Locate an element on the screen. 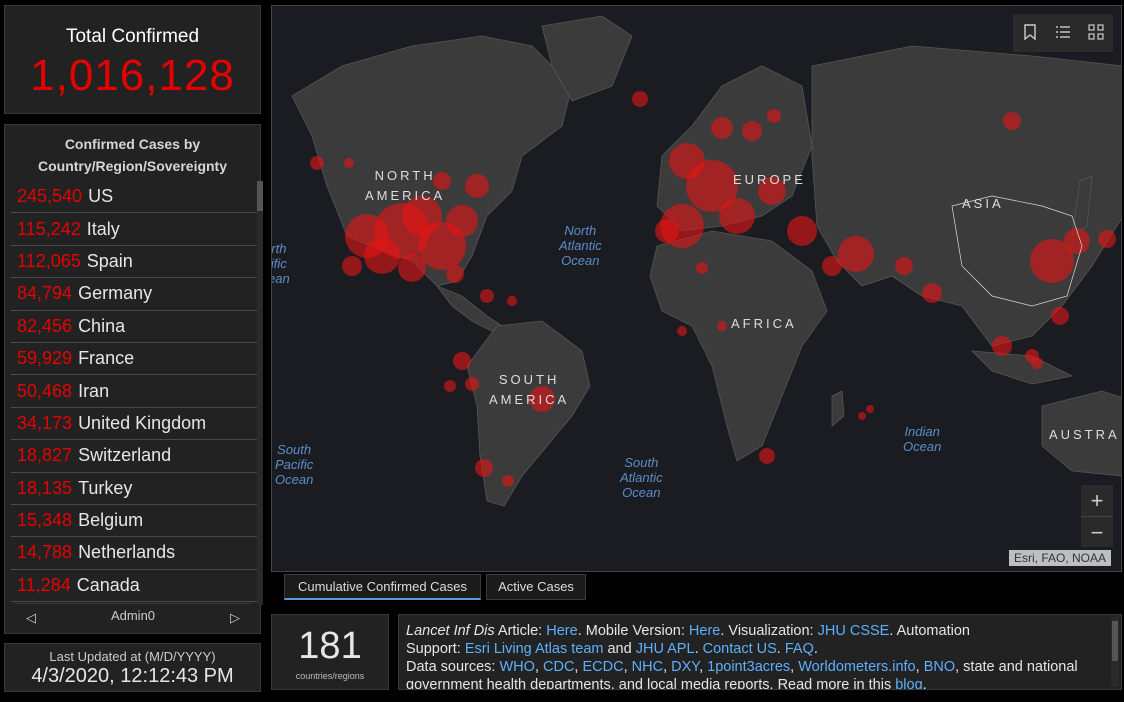 The width and height of the screenshot is (1124, 702). mobile-here-link: Here is located at coordinates (704, 631).